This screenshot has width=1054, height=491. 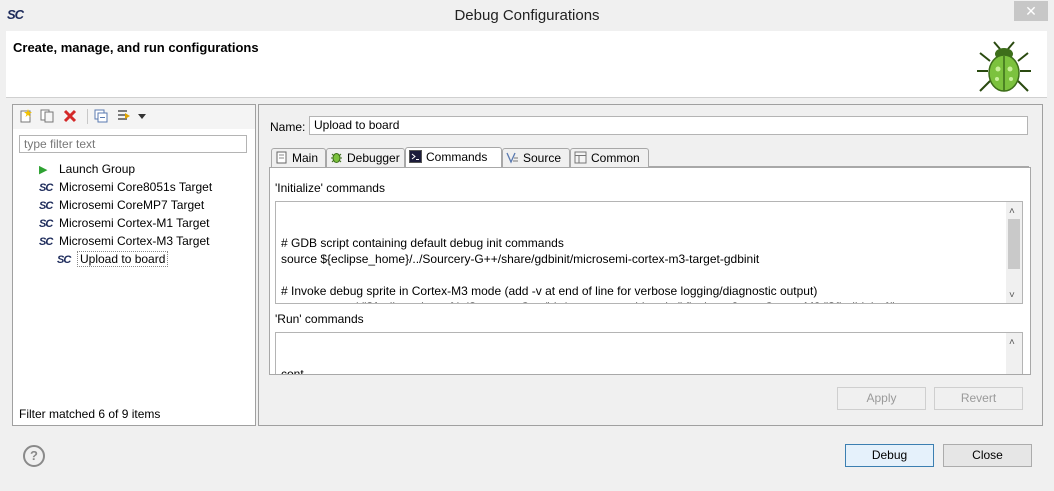 What do you see at coordinates (978, 398) in the screenshot?
I see `revert-button: Revert` at bounding box center [978, 398].